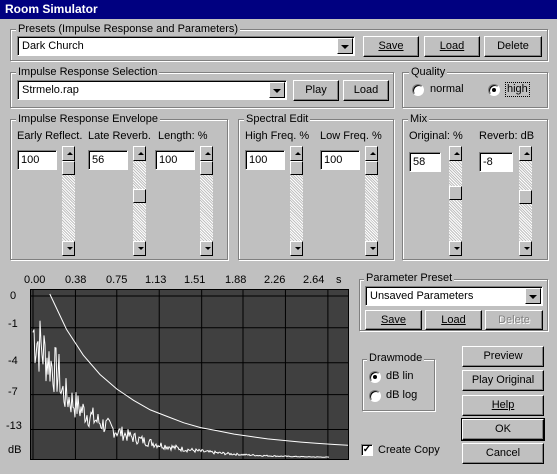 This screenshot has width=557, height=474. What do you see at coordinates (428, 72) in the screenshot?
I see `quality-group-label: Quality` at bounding box center [428, 72].